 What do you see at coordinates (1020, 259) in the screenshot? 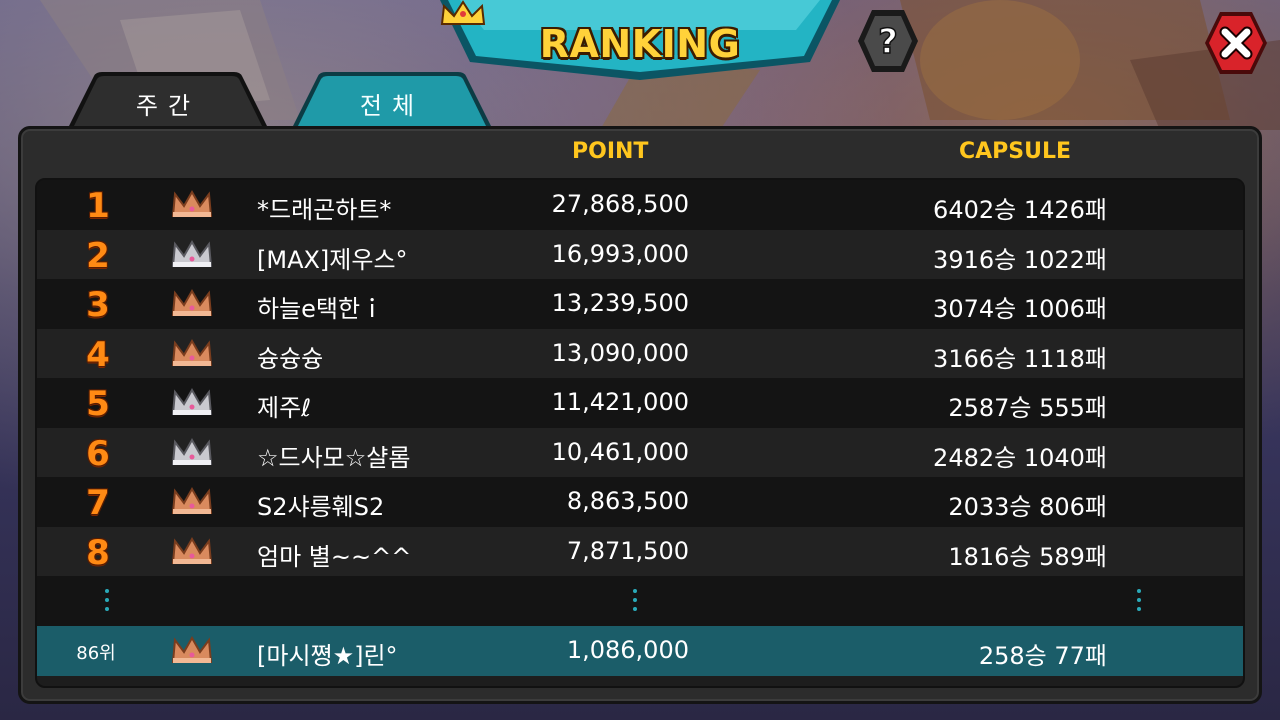
I see `player-record: 3916승 1022패` at bounding box center [1020, 259].